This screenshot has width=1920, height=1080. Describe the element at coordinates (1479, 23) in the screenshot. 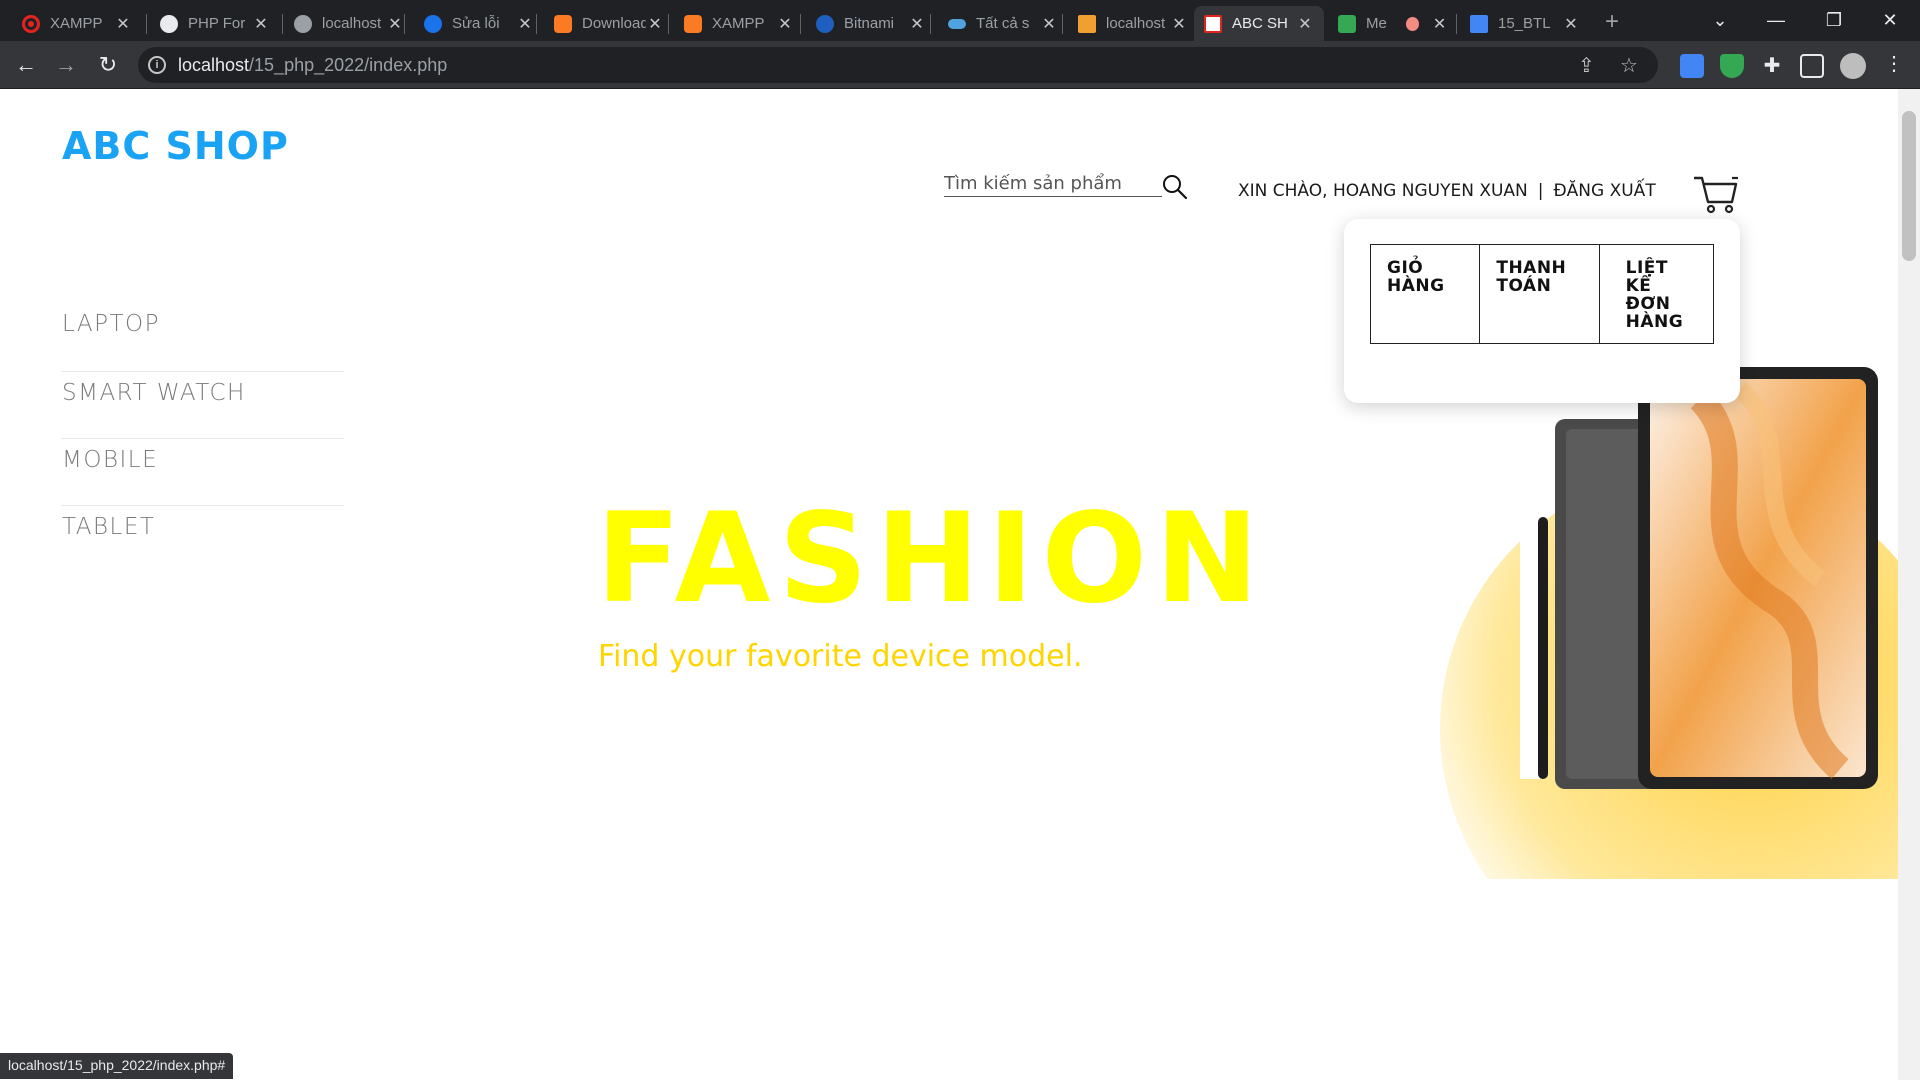

I see `docs-icon` at that location.